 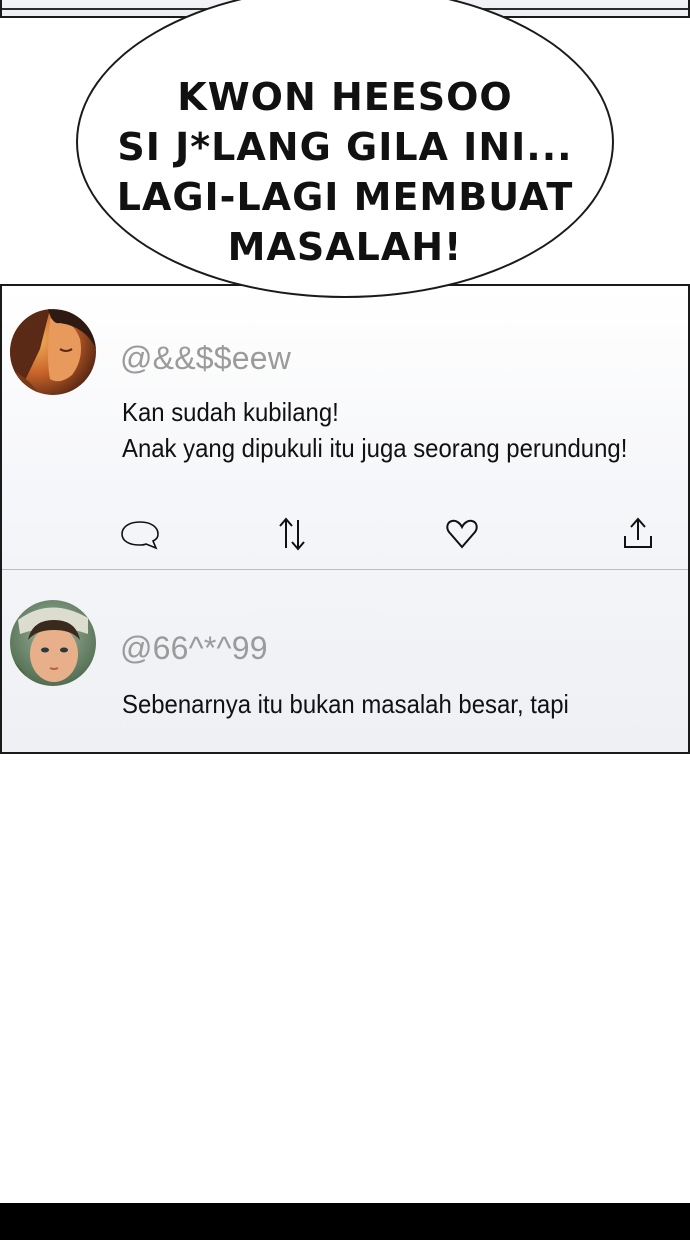 I want to click on post-text-line: Kan sudah kubilang!, so click(x=230, y=412).